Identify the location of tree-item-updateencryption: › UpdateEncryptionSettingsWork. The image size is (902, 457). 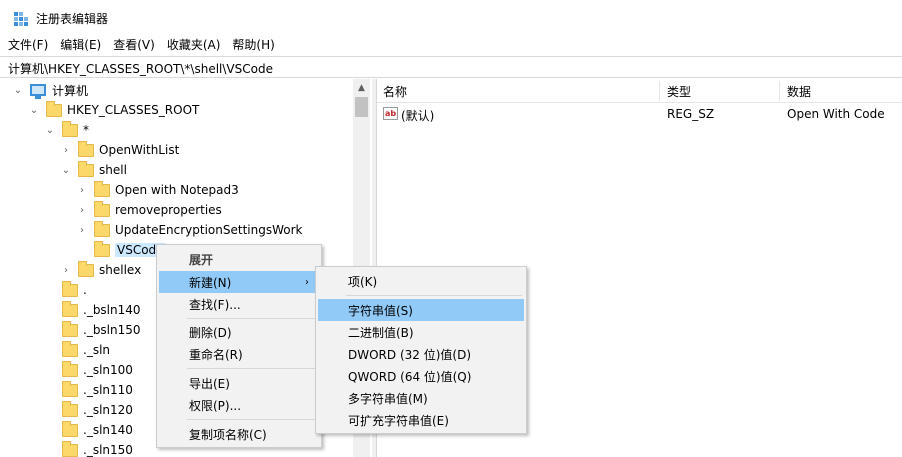
(189, 230).